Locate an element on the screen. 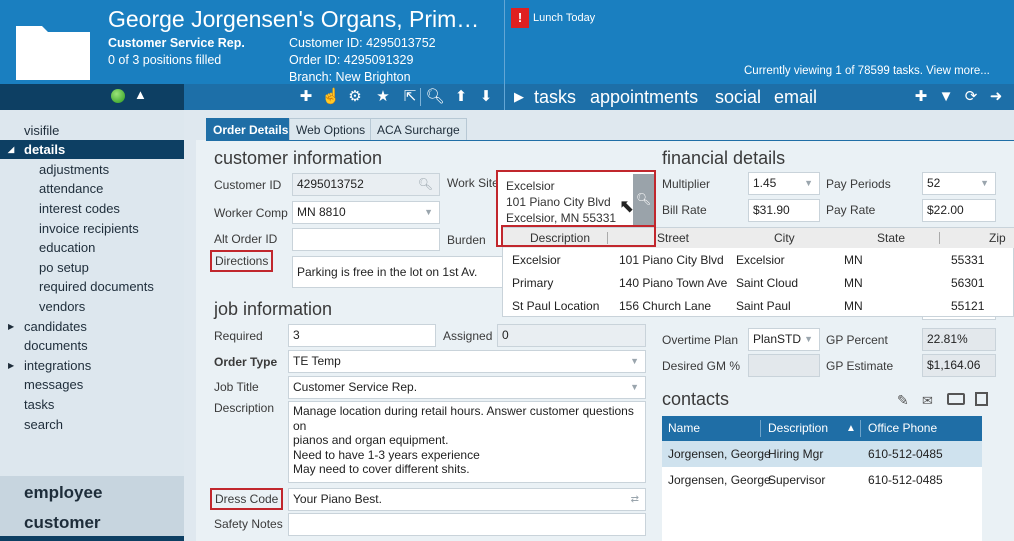 This screenshot has height=541, width=1014. tab-social: social is located at coordinates (738, 97).